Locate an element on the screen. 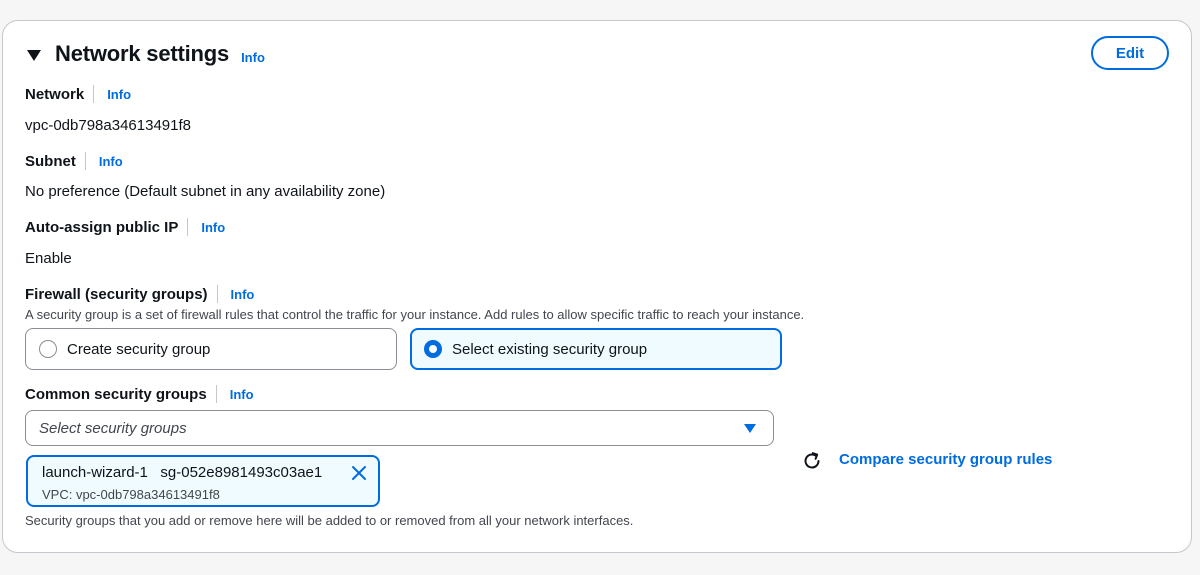  public-ip-info-link: Info is located at coordinates (213, 227).